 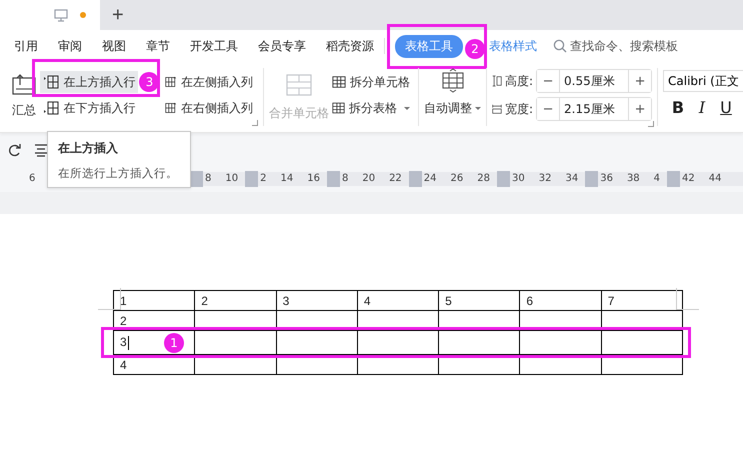 I want to click on menu-tab: 视图, so click(x=114, y=46).